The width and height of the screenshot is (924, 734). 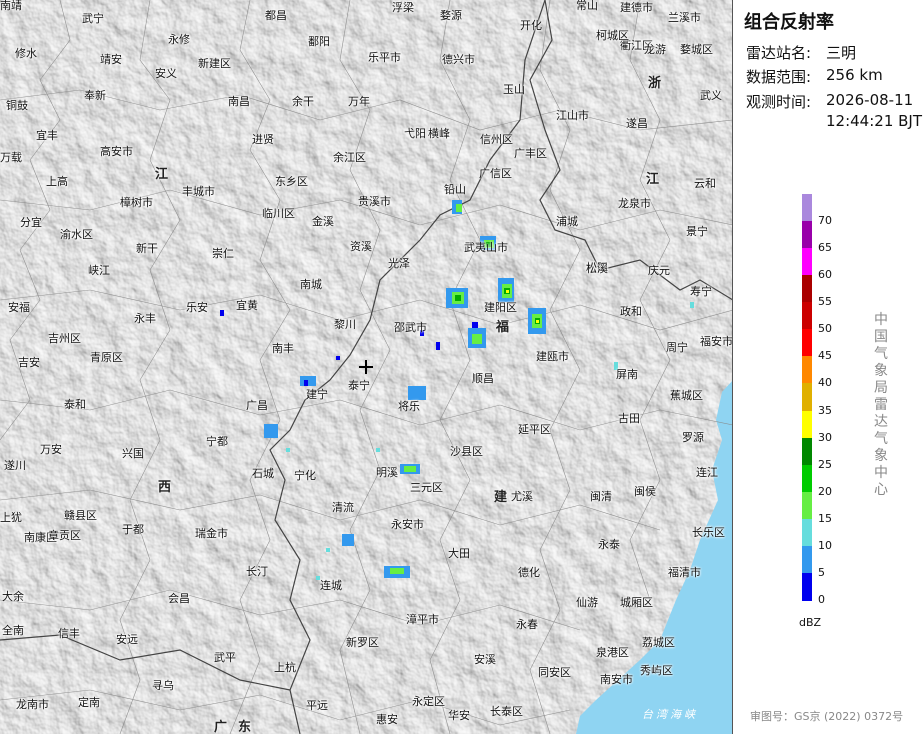 What do you see at coordinates (147, 248) in the screenshot?
I see `place-label: 新干` at bounding box center [147, 248].